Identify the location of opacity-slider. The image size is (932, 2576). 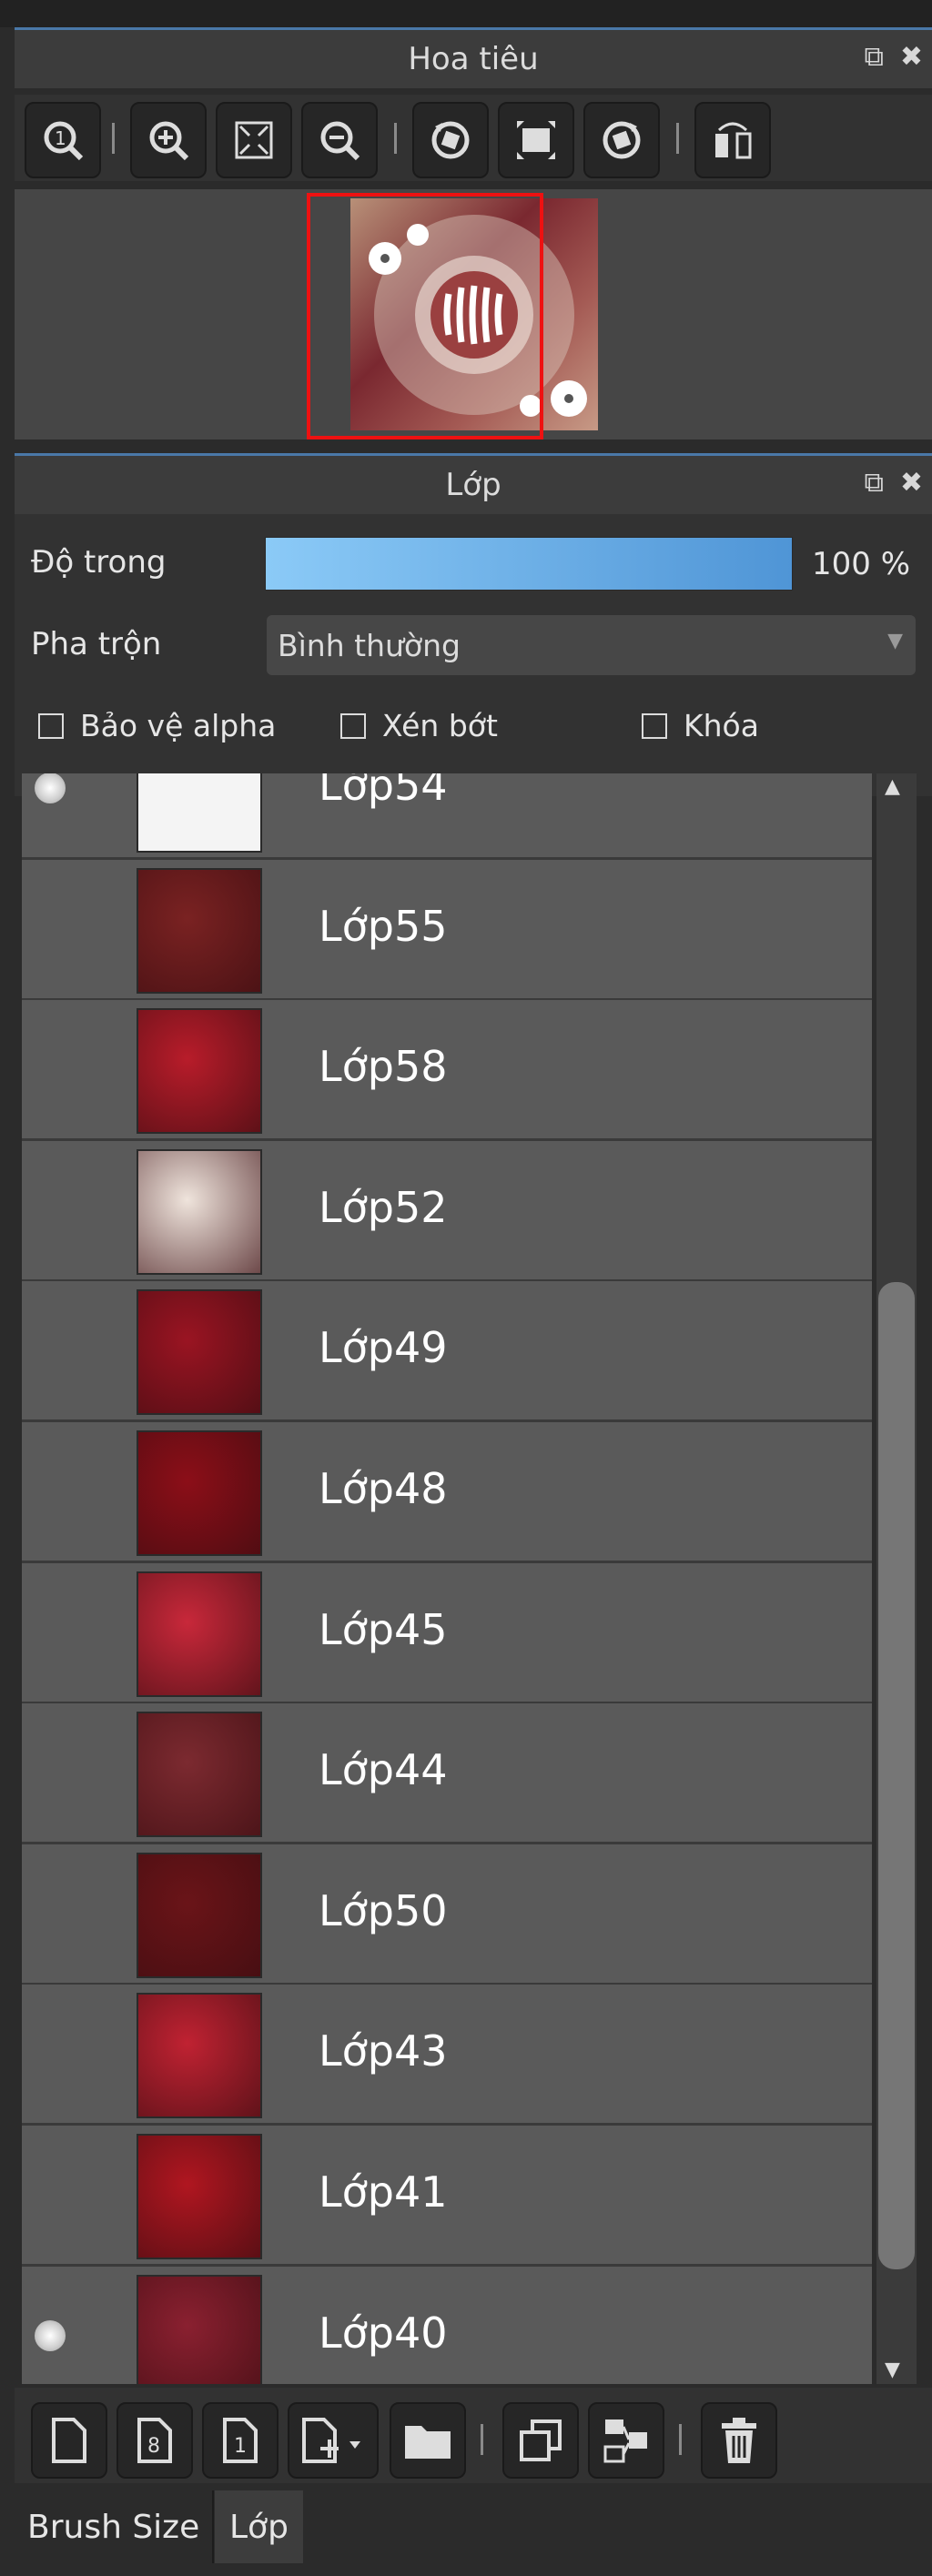
(529, 564).